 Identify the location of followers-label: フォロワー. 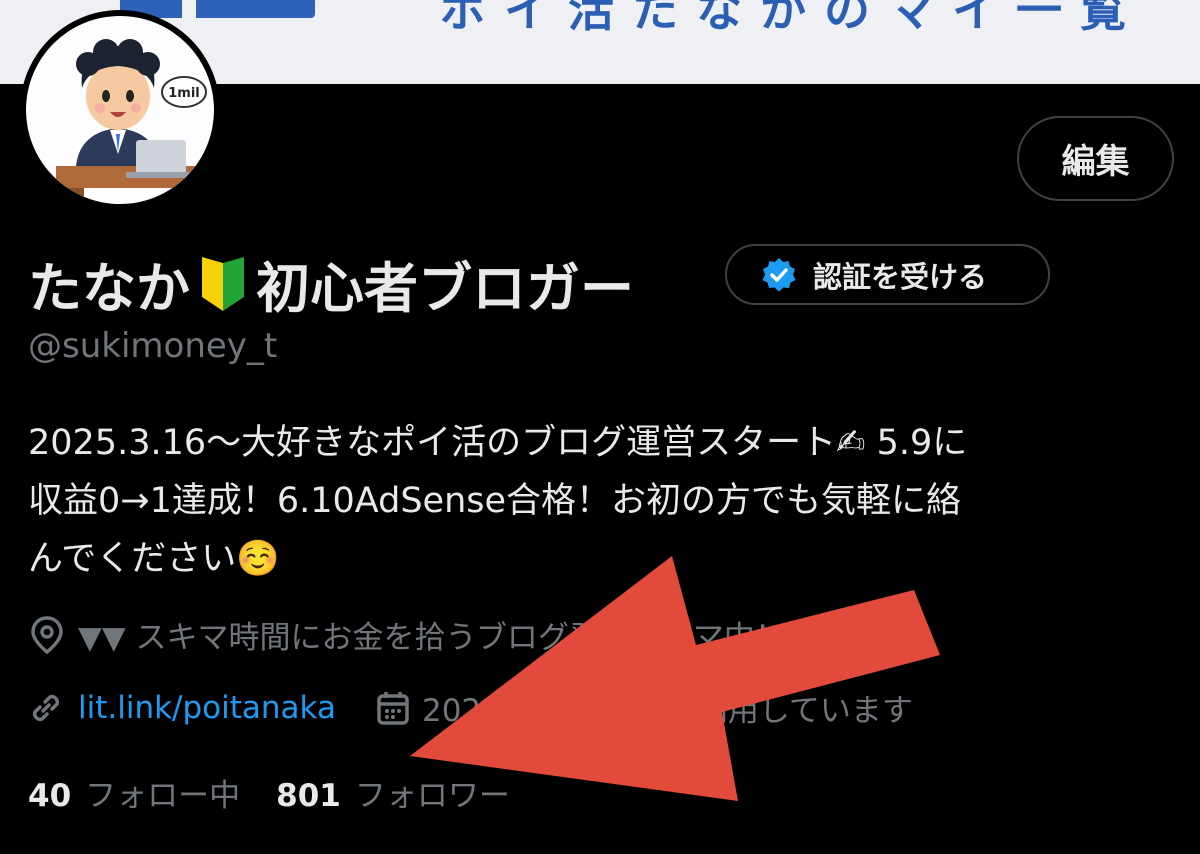
(432, 792).